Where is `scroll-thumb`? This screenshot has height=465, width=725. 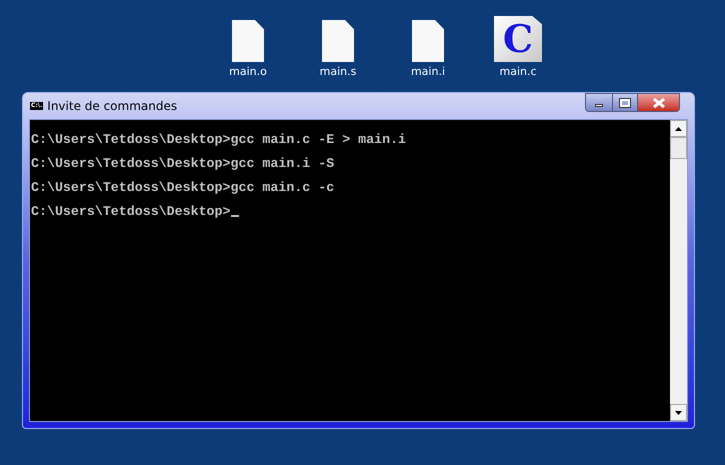 scroll-thumb is located at coordinates (678, 148).